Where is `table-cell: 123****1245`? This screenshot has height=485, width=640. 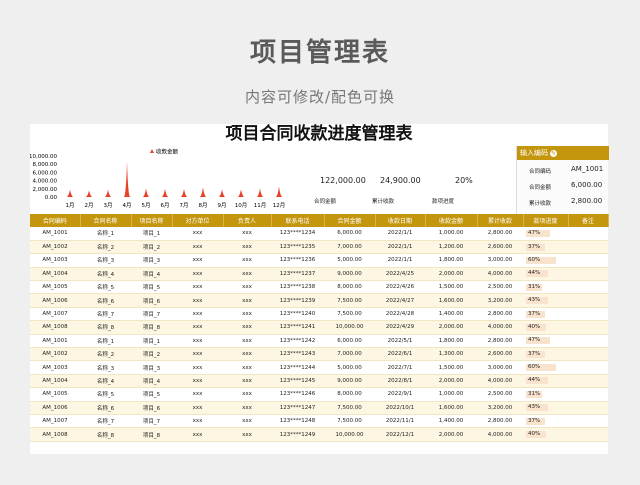 table-cell: 123****1245 is located at coordinates (297, 381).